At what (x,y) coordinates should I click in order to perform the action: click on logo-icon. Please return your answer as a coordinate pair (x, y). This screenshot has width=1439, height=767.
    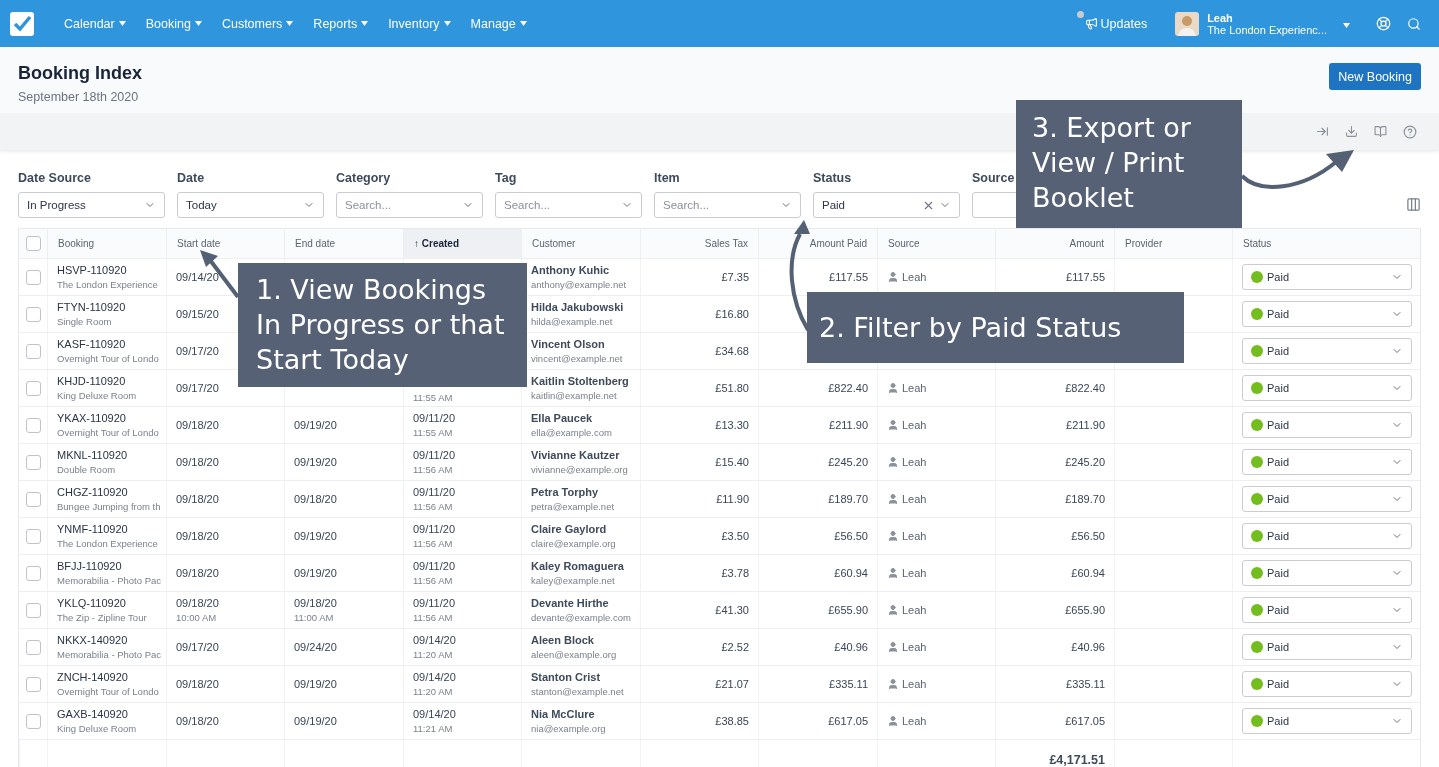
    Looking at the image, I should click on (22, 23).